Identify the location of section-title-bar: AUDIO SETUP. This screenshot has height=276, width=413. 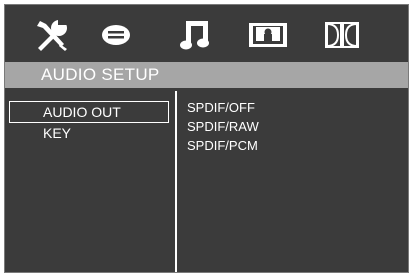
(206, 75).